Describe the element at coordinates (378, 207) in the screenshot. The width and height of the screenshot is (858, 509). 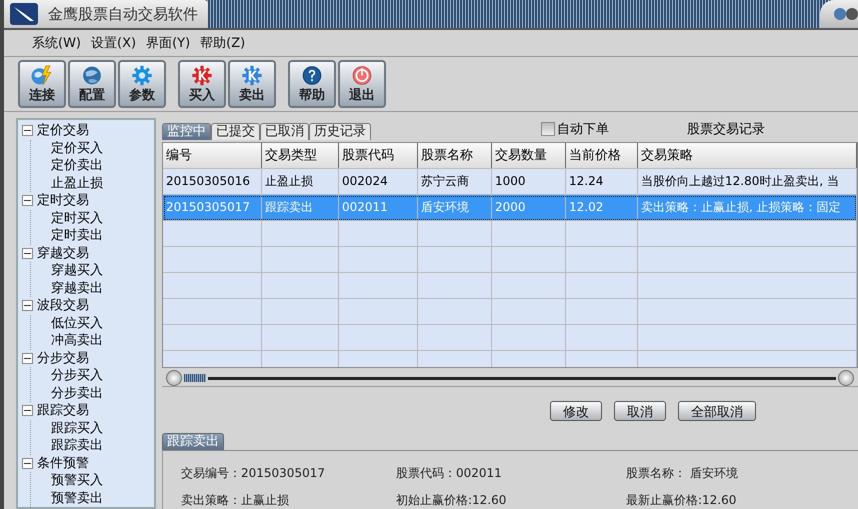
I see `table-cell: 002011` at that location.